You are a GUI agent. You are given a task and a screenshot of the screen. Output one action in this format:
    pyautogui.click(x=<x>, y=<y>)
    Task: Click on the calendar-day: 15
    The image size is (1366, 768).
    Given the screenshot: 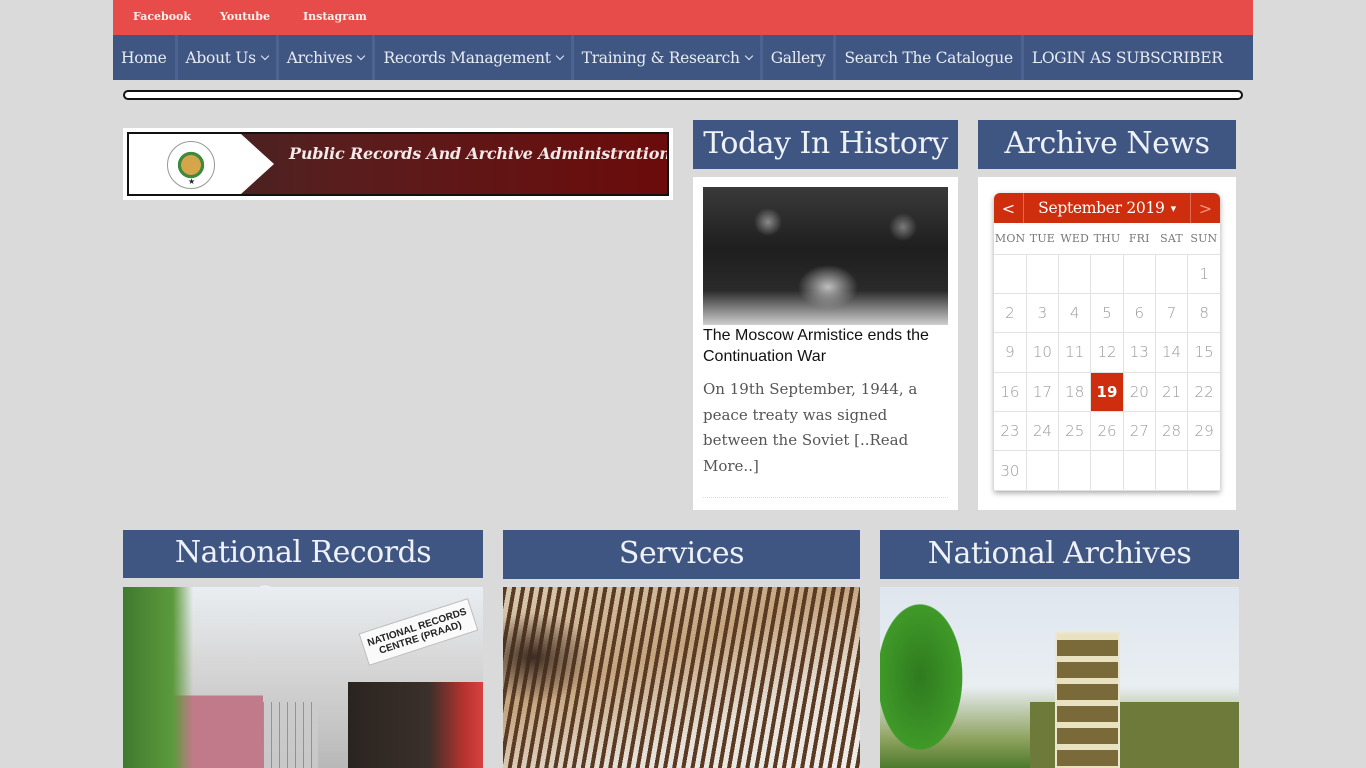 What is the action you would take?
    pyautogui.click(x=1203, y=352)
    